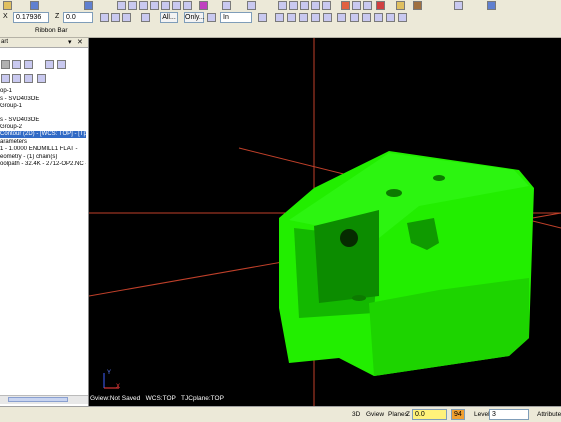 The height and width of the screenshot is (422, 561). I want to click on status-level-input: 3, so click(509, 414).